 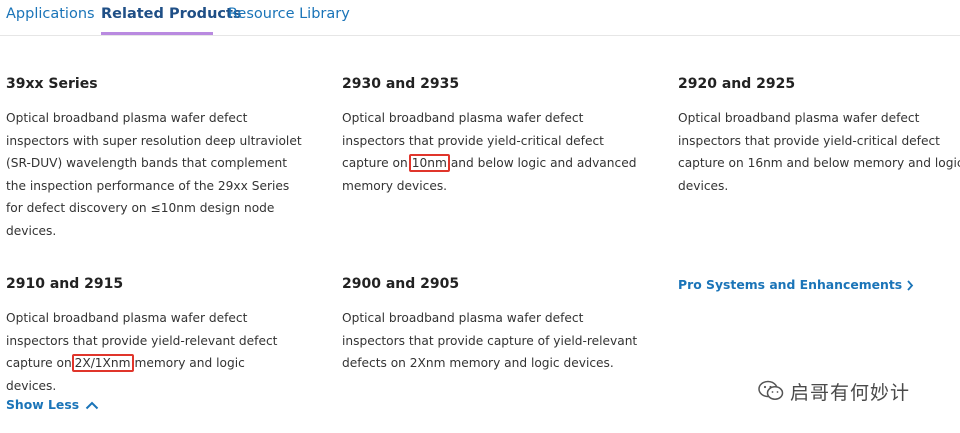 I want to click on product-title: 2910 and 2915, so click(x=151, y=284).